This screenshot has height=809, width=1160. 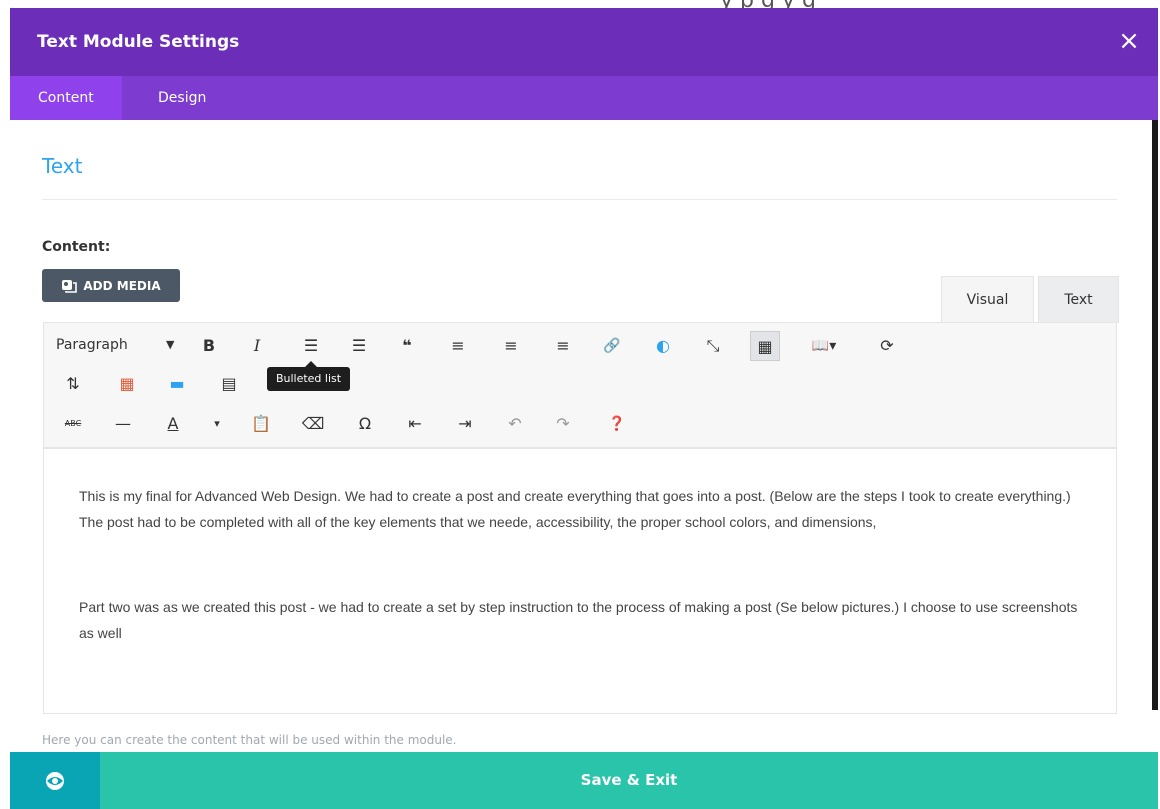 I want to click on editor-tab-visual: Visual, so click(x=987, y=299).